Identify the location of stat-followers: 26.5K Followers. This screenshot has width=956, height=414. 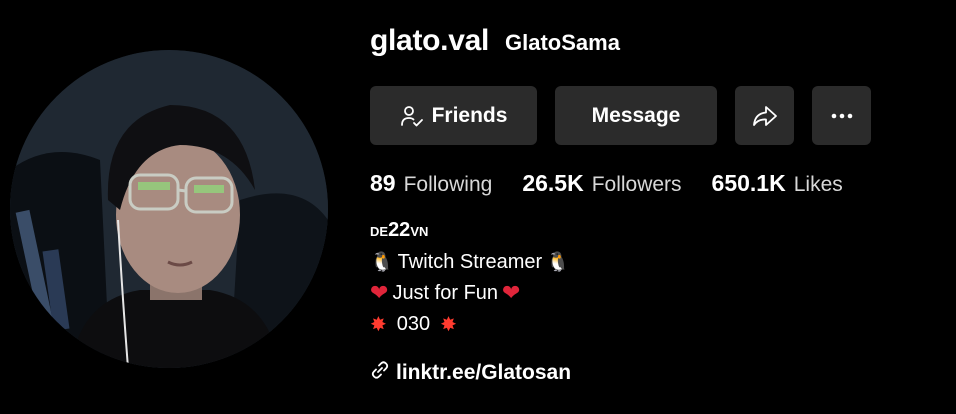
(601, 183).